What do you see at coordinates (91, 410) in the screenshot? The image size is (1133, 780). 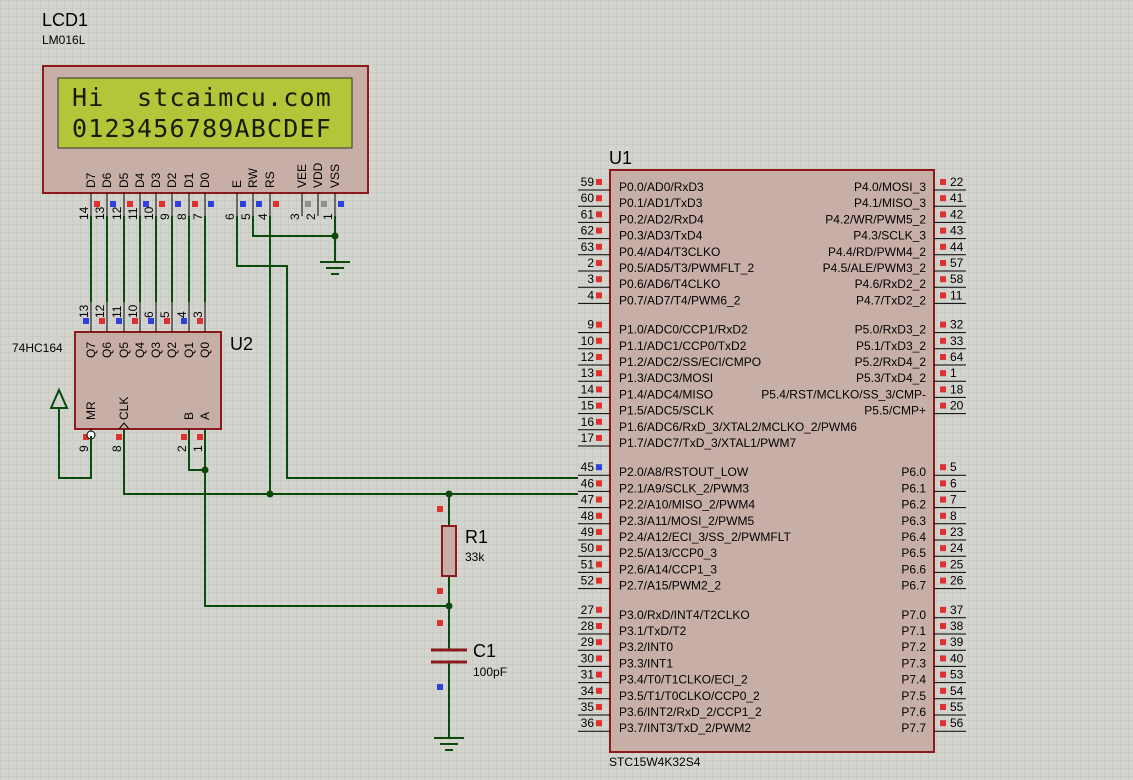 I see `shift-pin-name: MR` at bounding box center [91, 410].